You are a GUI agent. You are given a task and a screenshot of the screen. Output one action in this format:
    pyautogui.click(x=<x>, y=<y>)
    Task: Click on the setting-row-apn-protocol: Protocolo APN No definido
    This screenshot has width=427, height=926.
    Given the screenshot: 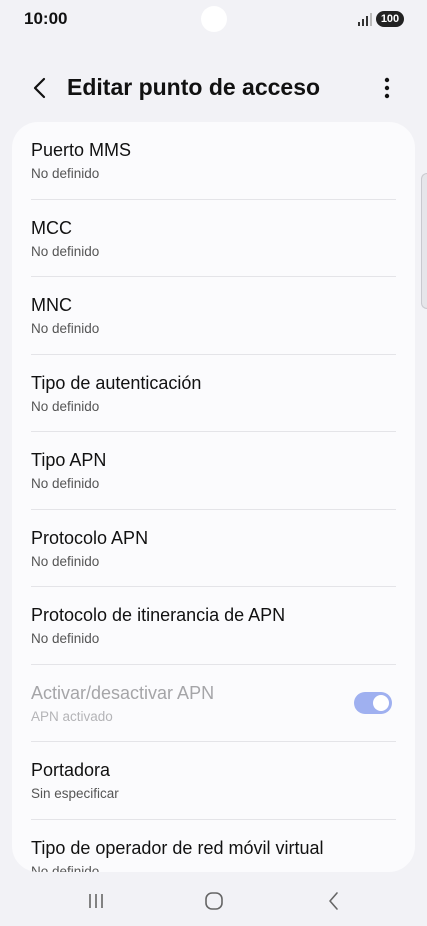 What is the action you would take?
    pyautogui.click(x=213, y=548)
    